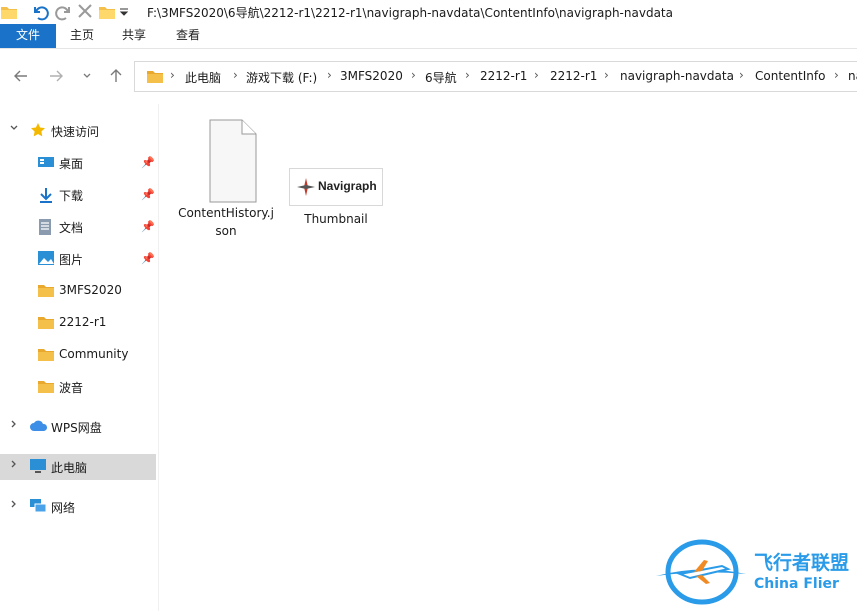  I want to click on sidebar-item-pictures: 图片 📌, so click(78, 259).